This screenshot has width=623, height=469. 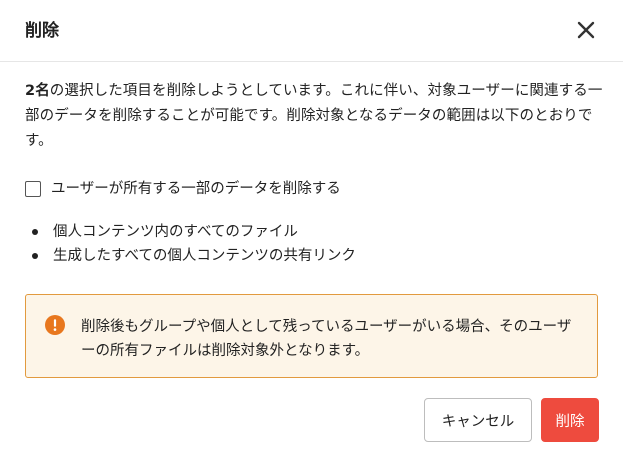 I want to click on list-item-text: 生成したすべての個人コンテンツの共有リンク, so click(x=204, y=256).